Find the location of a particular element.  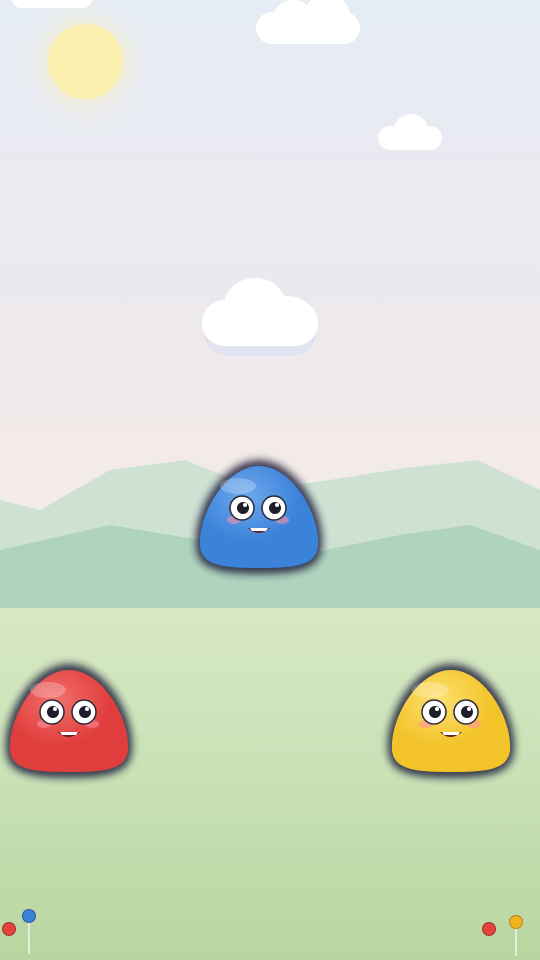

red-slime-graphic is located at coordinates (69, 721).